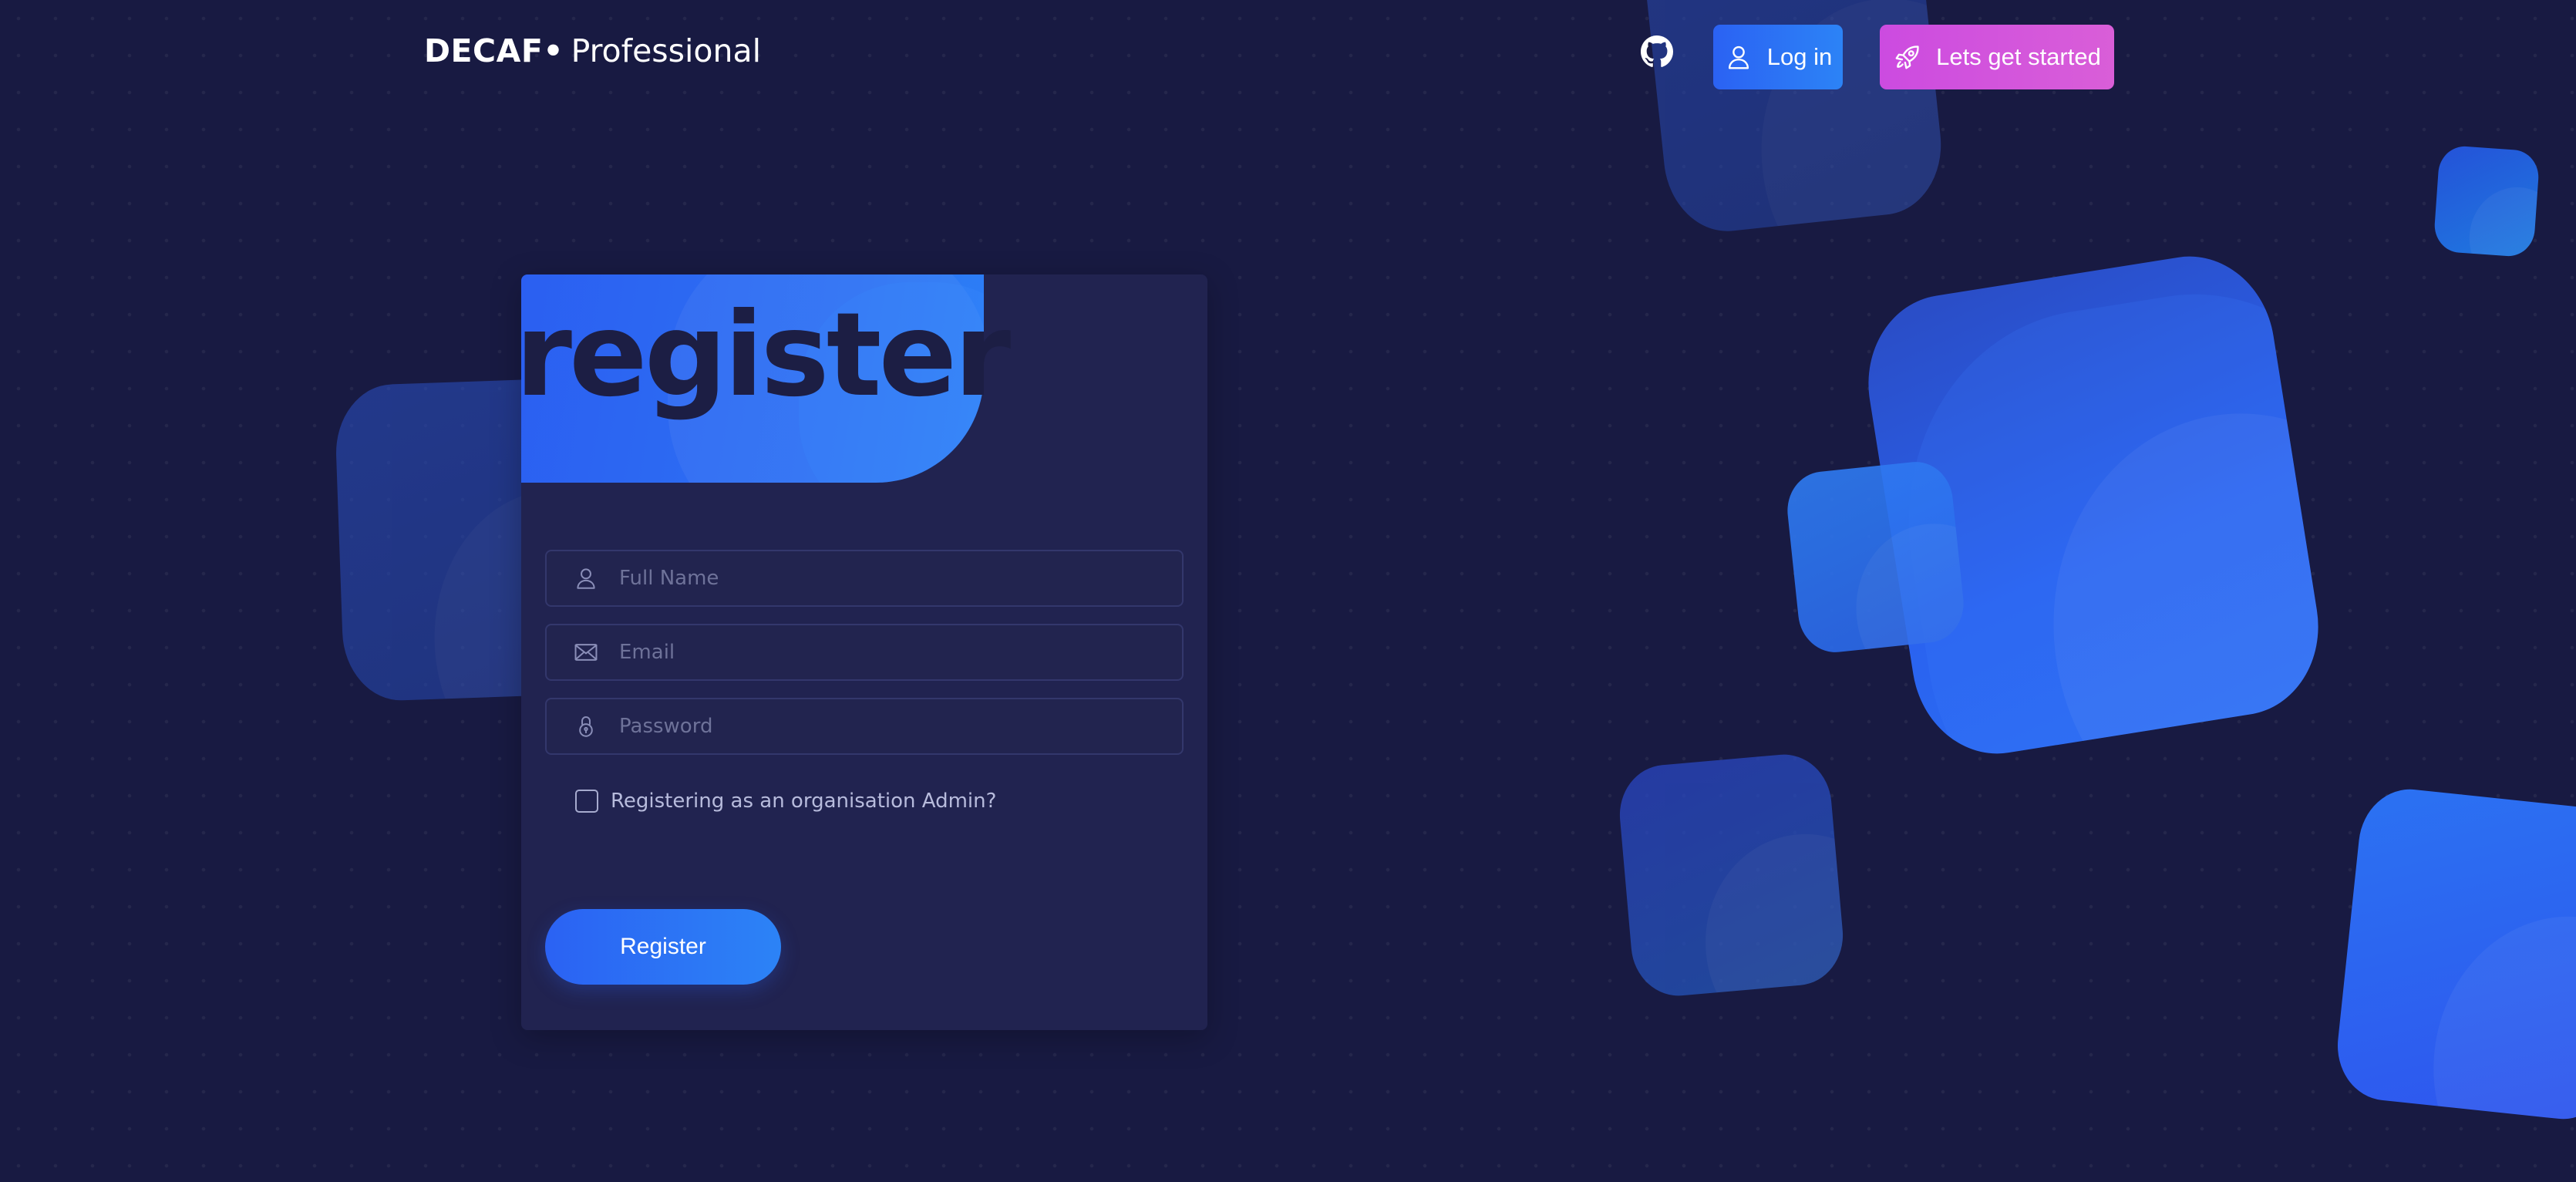 This screenshot has width=2576, height=1182. I want to click on brand-logo: DECAF• Professional, so click(592, 50).